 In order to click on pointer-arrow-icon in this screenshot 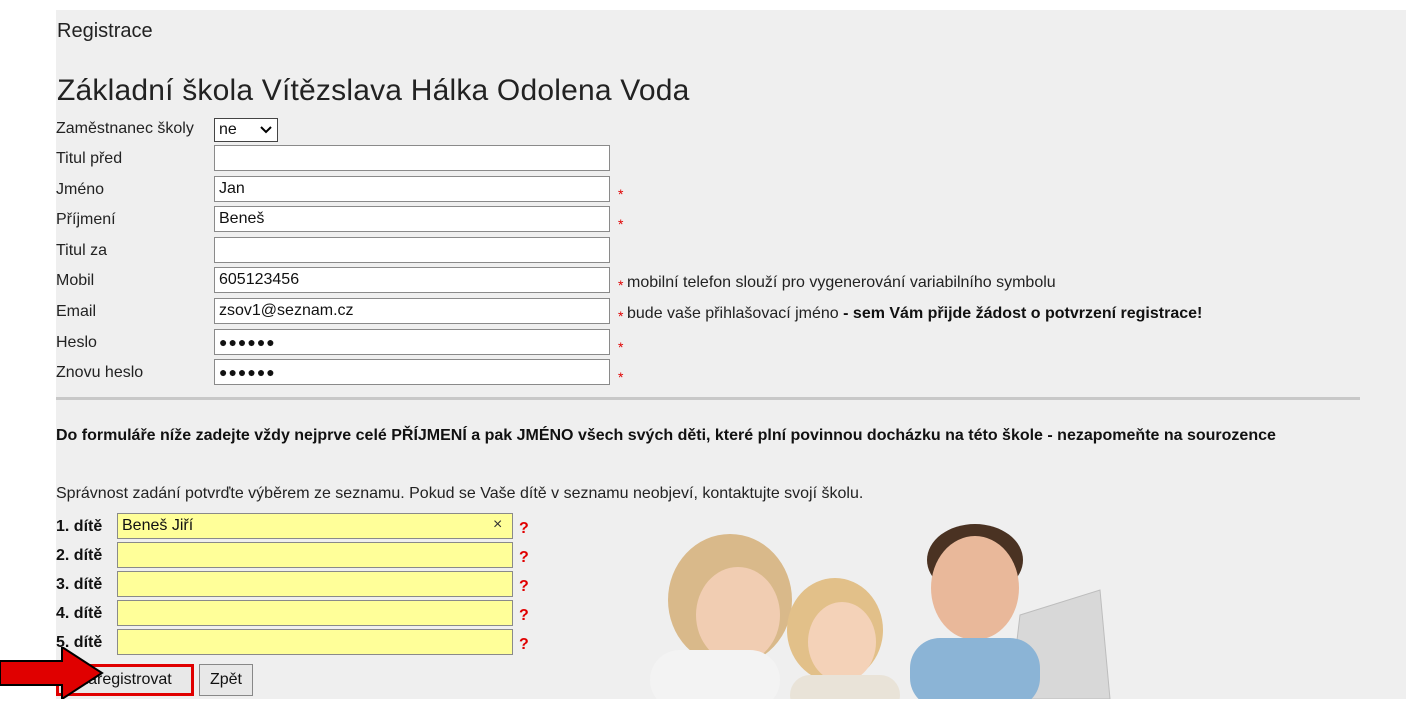, I will do `click(52, 674)`.